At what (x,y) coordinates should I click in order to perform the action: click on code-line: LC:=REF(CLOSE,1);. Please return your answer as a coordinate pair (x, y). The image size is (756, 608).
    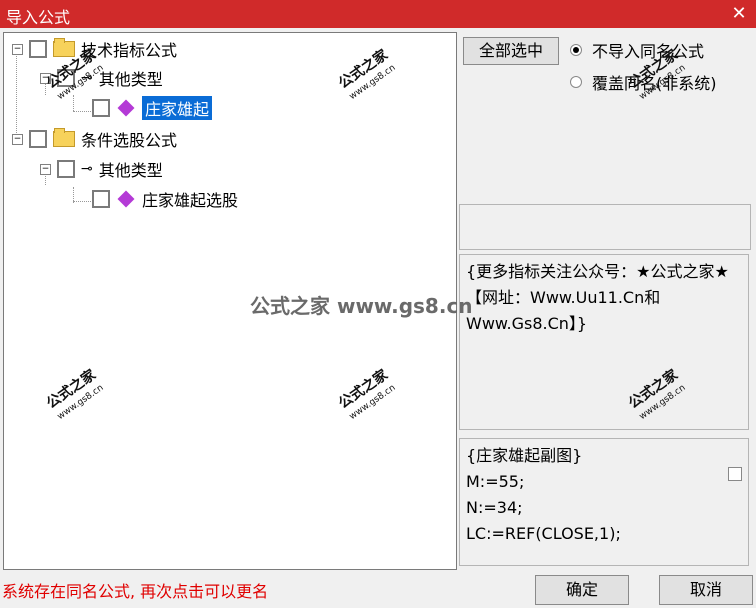
    Looking at the image, I should click on (543, 533).